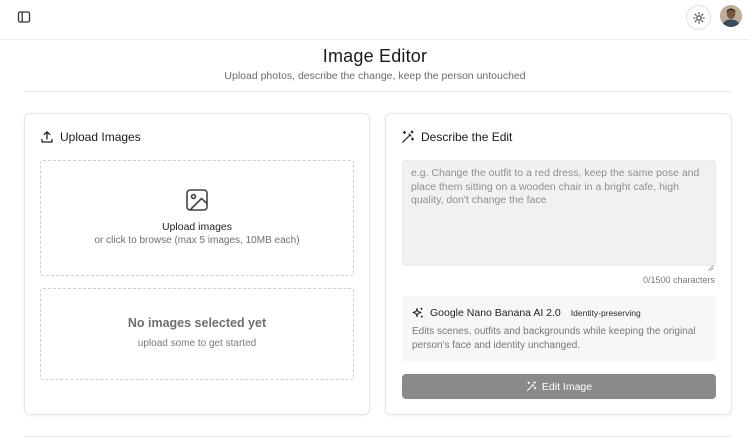 Image resolution: width=750 pixels, height=441 pixels. Describe the element at coordinates (375, 20) in the screenshot. I see `top-bar` at that location.